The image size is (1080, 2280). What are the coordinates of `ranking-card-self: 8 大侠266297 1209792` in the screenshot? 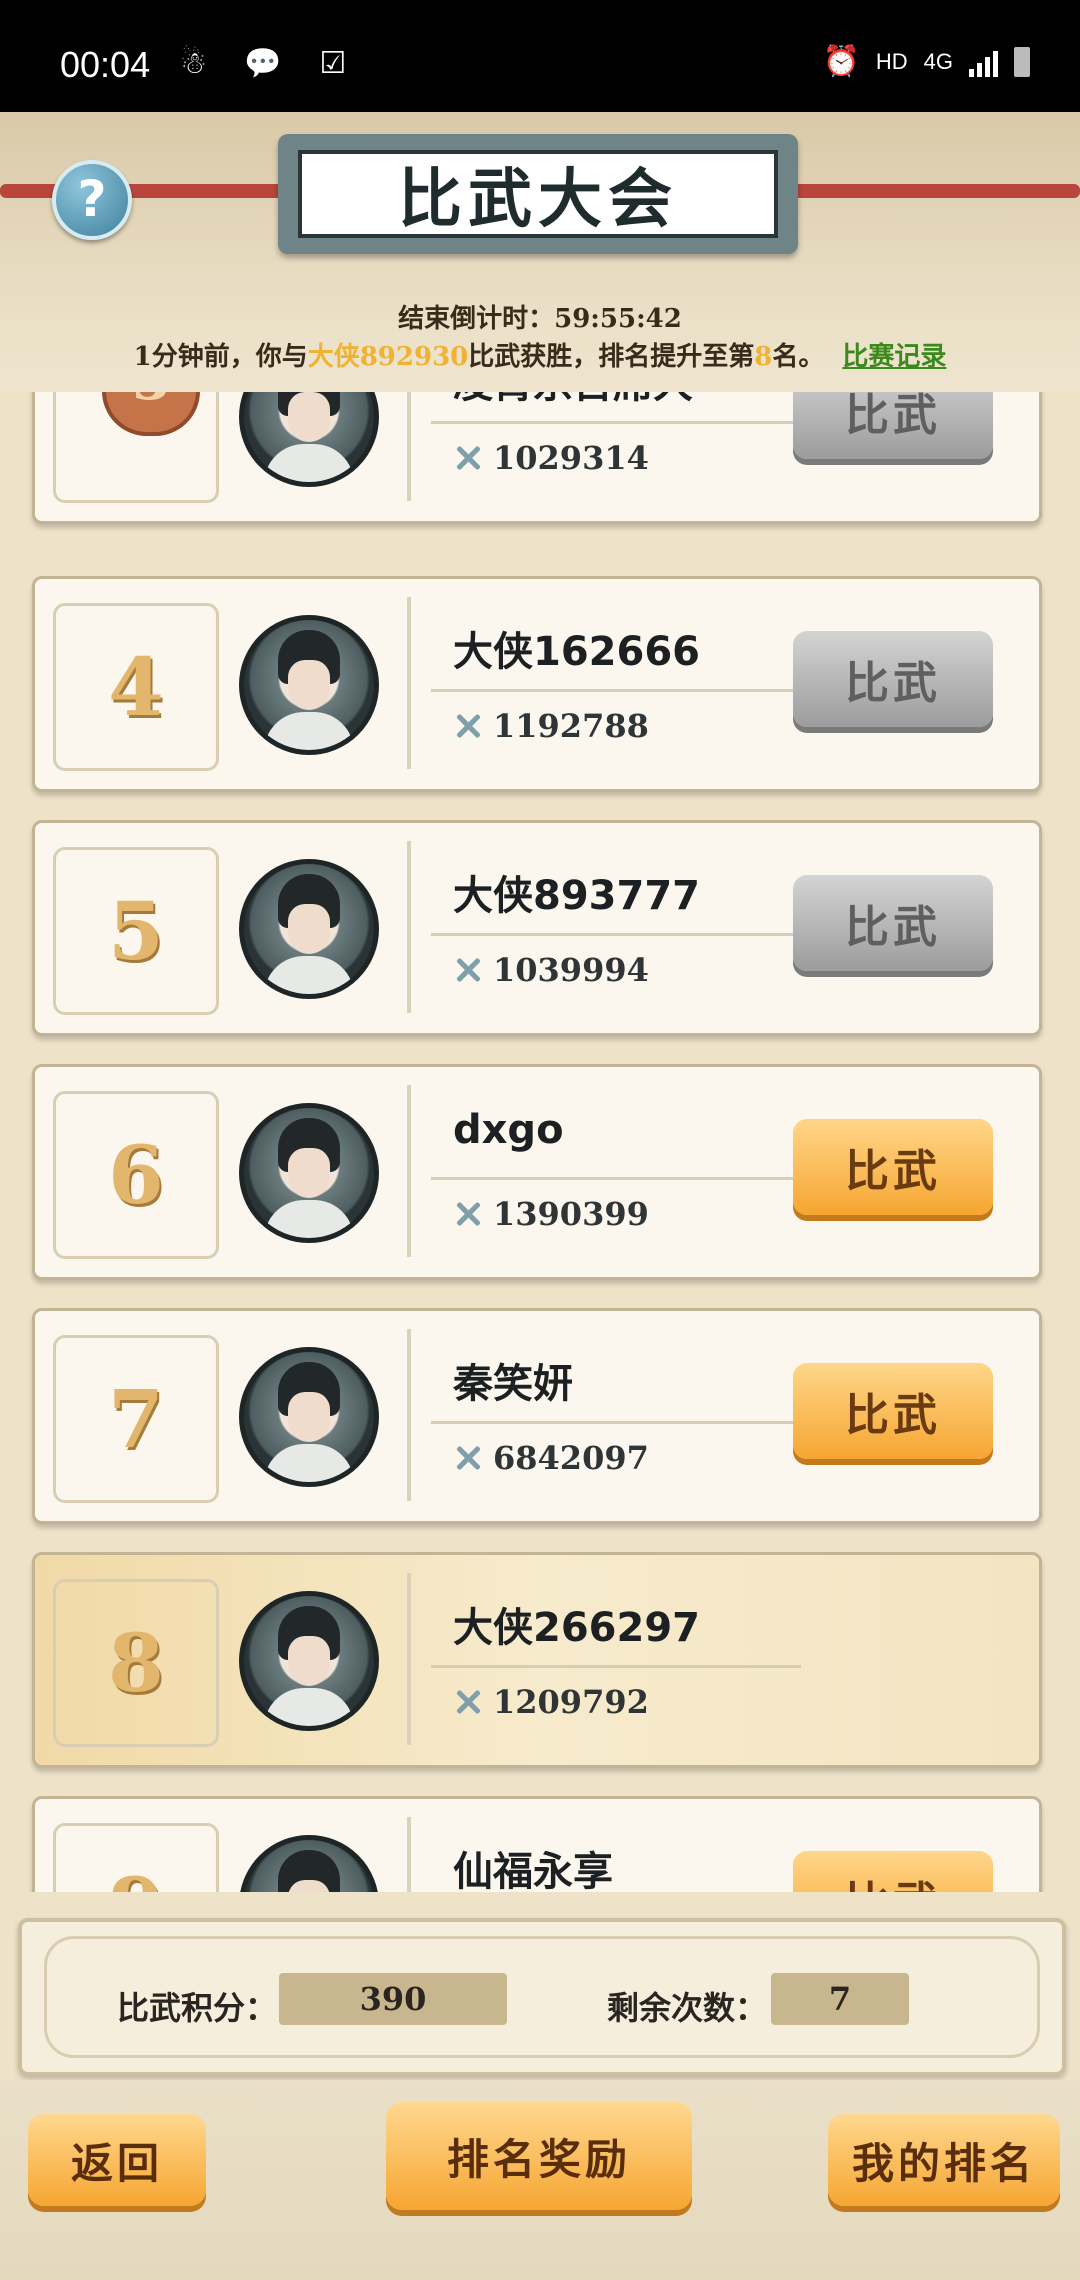 It's located at (537, 1660).